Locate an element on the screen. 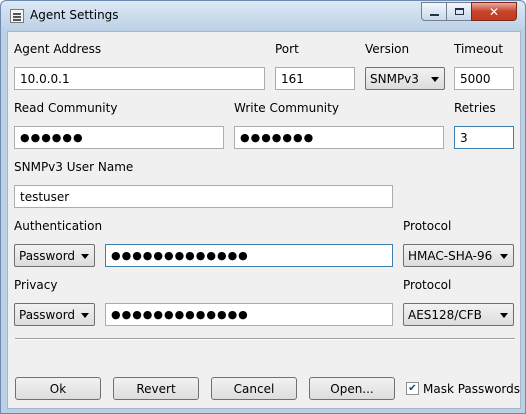 This screenshot has height=414, width=526. agent-address-label: Agent Address is located at coordinates (58, 49).